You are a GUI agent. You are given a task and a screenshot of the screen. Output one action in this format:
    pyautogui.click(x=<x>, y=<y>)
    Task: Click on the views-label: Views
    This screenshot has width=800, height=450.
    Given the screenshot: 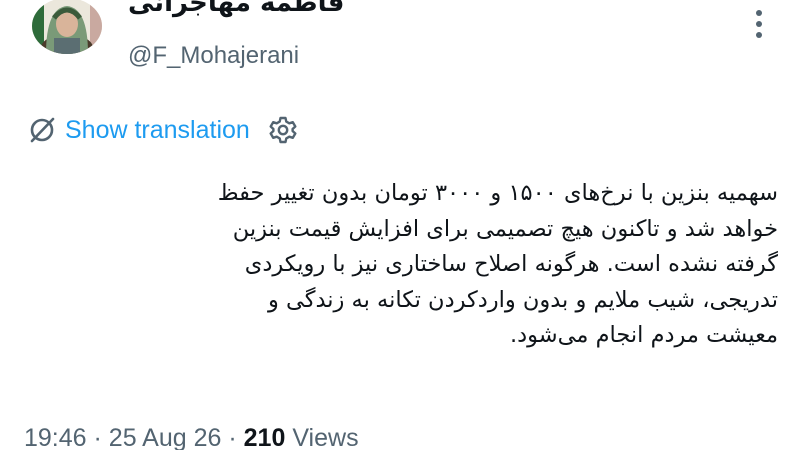 What is the action you would take?
    pyautogui.click(x=325, y=437)
    